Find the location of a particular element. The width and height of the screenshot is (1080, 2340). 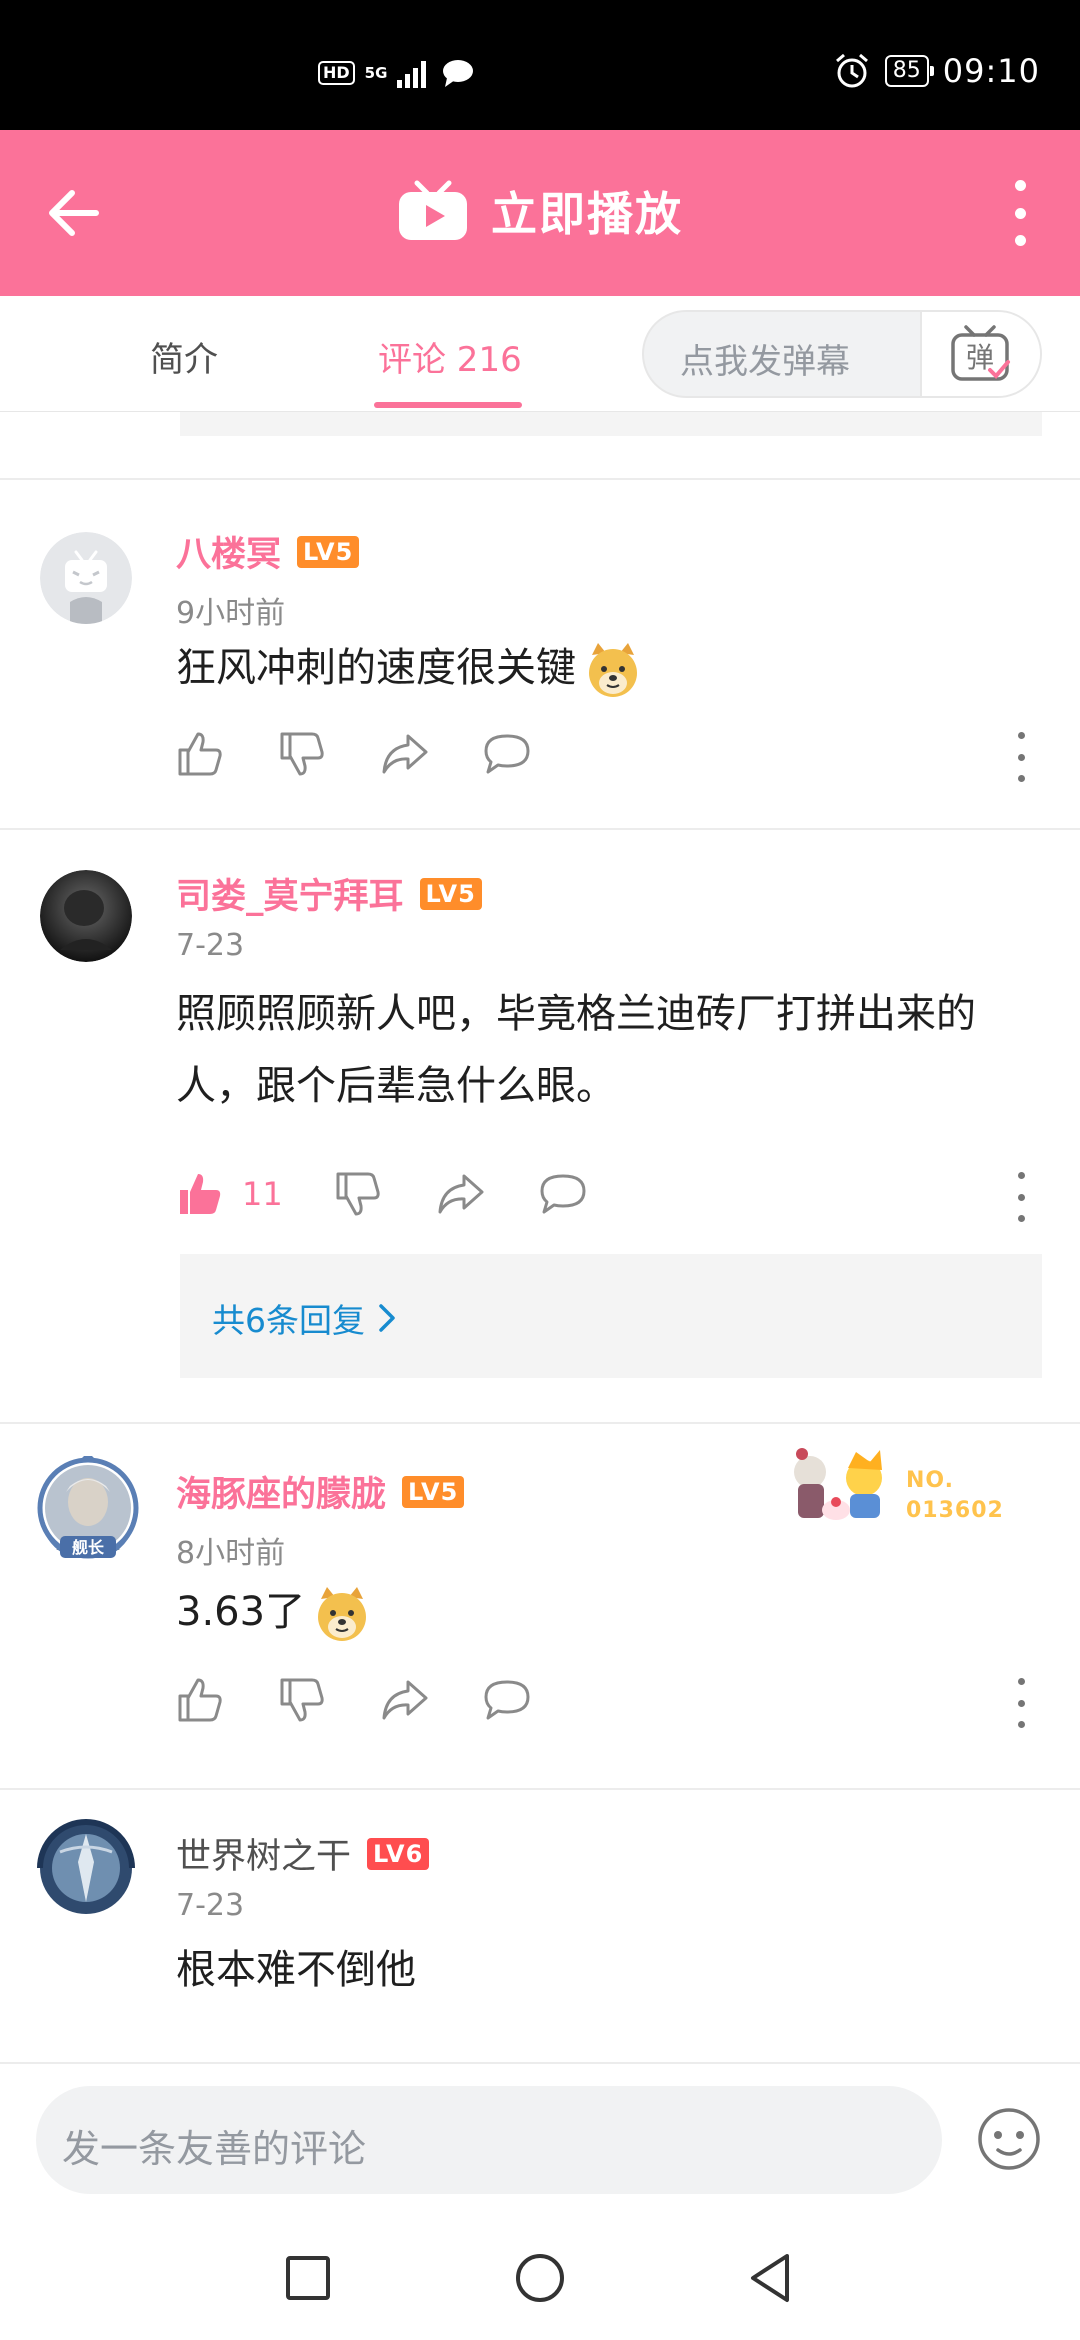

battery-indicator: 85 is located at coordinates (909, 71).